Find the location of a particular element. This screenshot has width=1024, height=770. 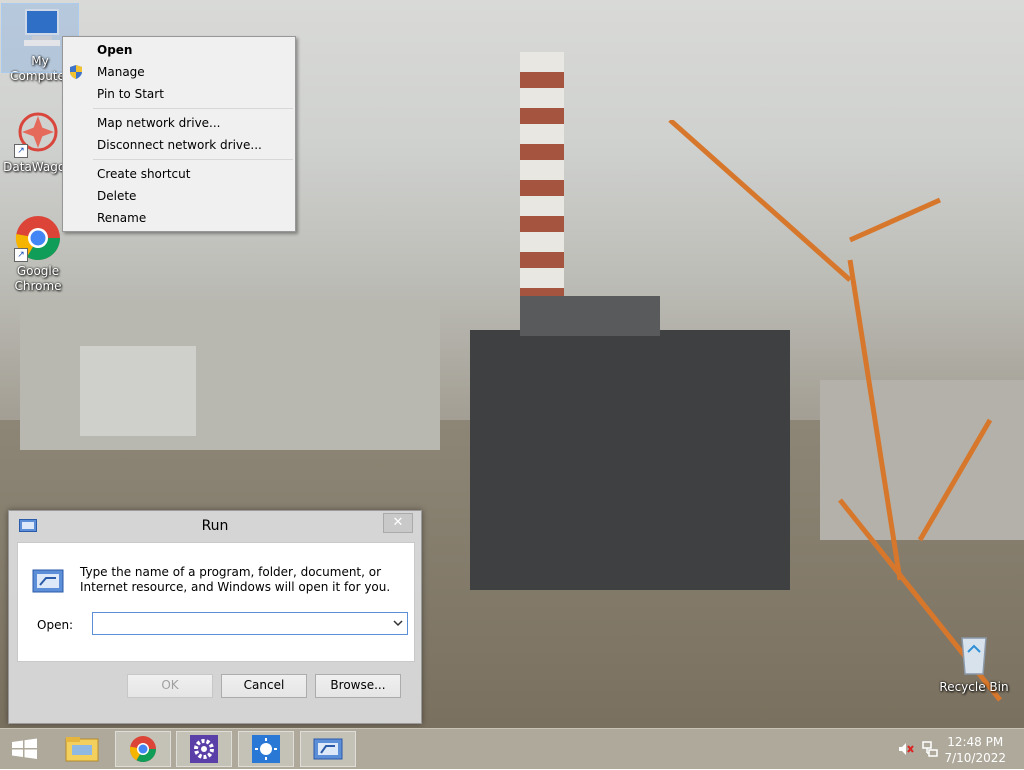

clock-date: 7/10/2022 is located at coordinates (975, 758).